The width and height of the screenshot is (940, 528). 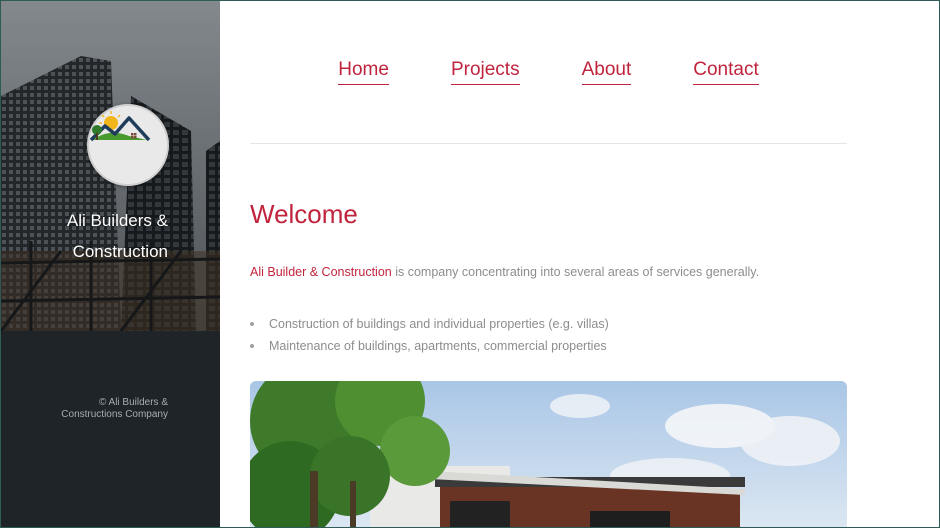 I want to click on nav-link-about: About, so click(x=606, y=71).